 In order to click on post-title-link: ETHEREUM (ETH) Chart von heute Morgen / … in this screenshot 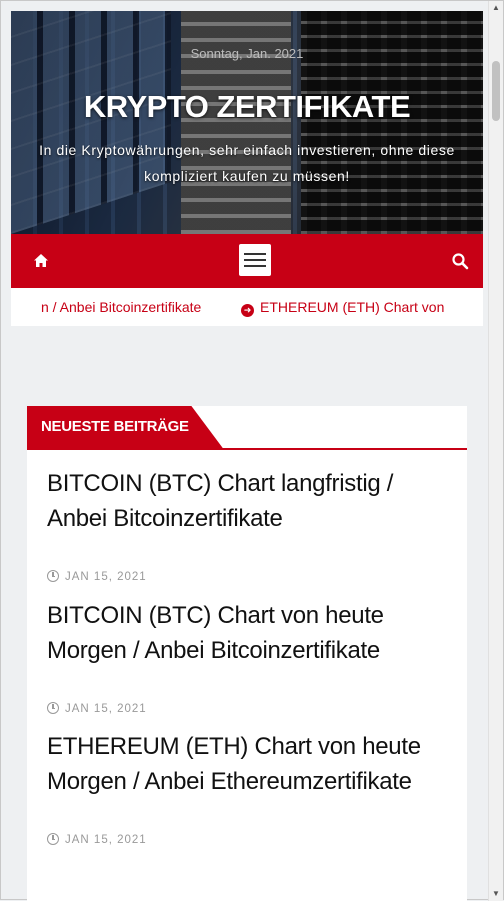, I will do `click(249, 764)`.